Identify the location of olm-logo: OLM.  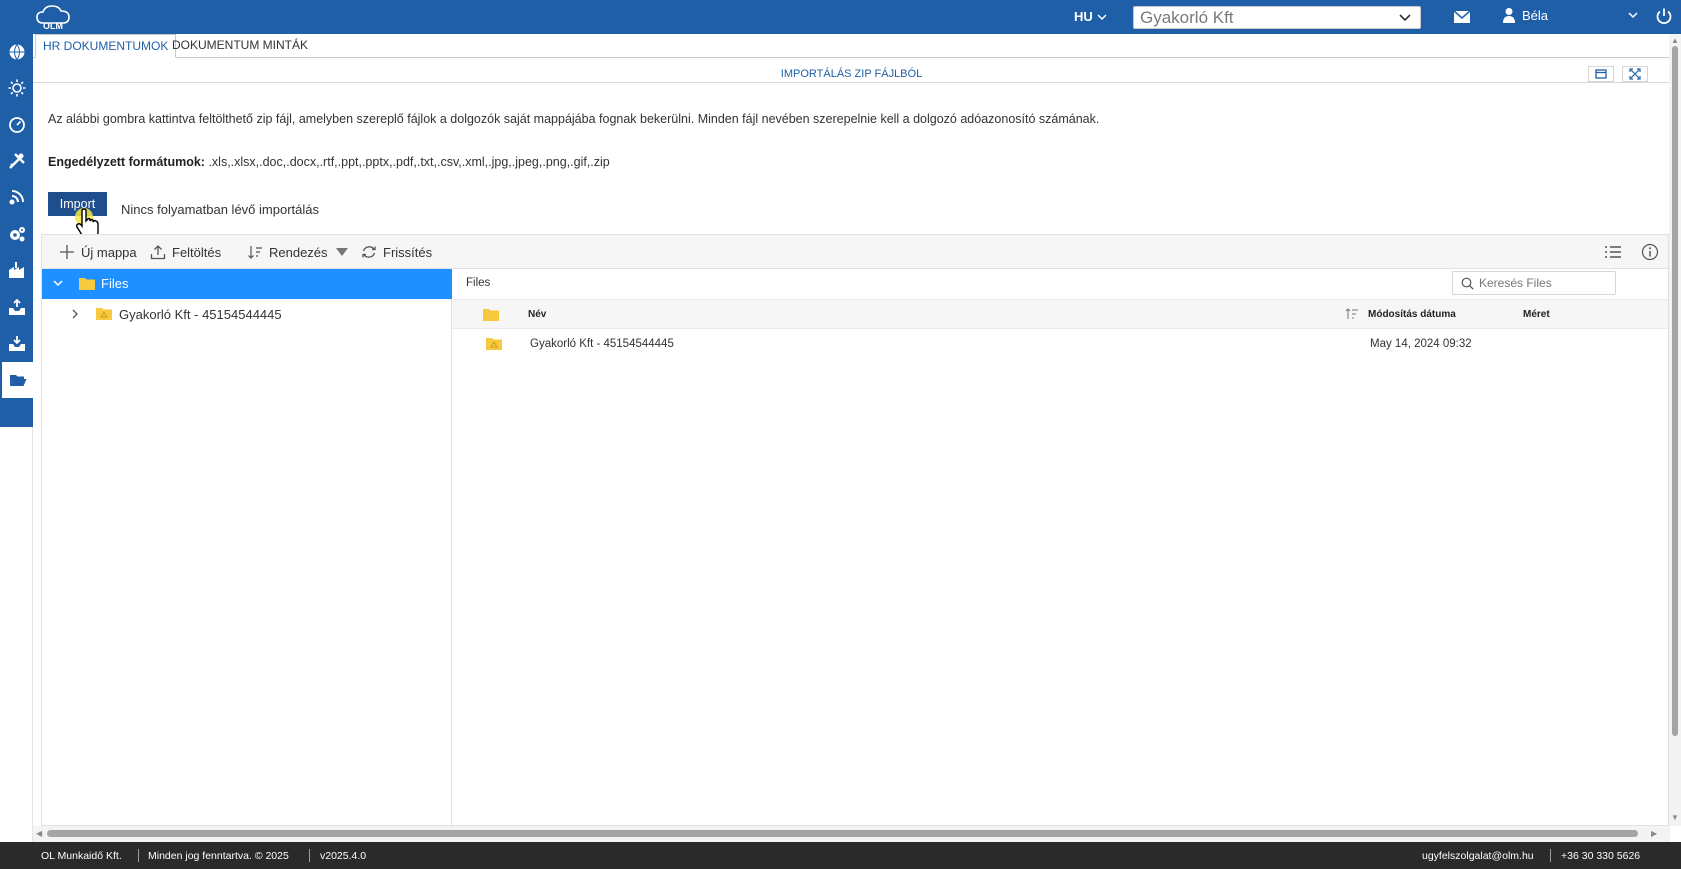
(54, 17).